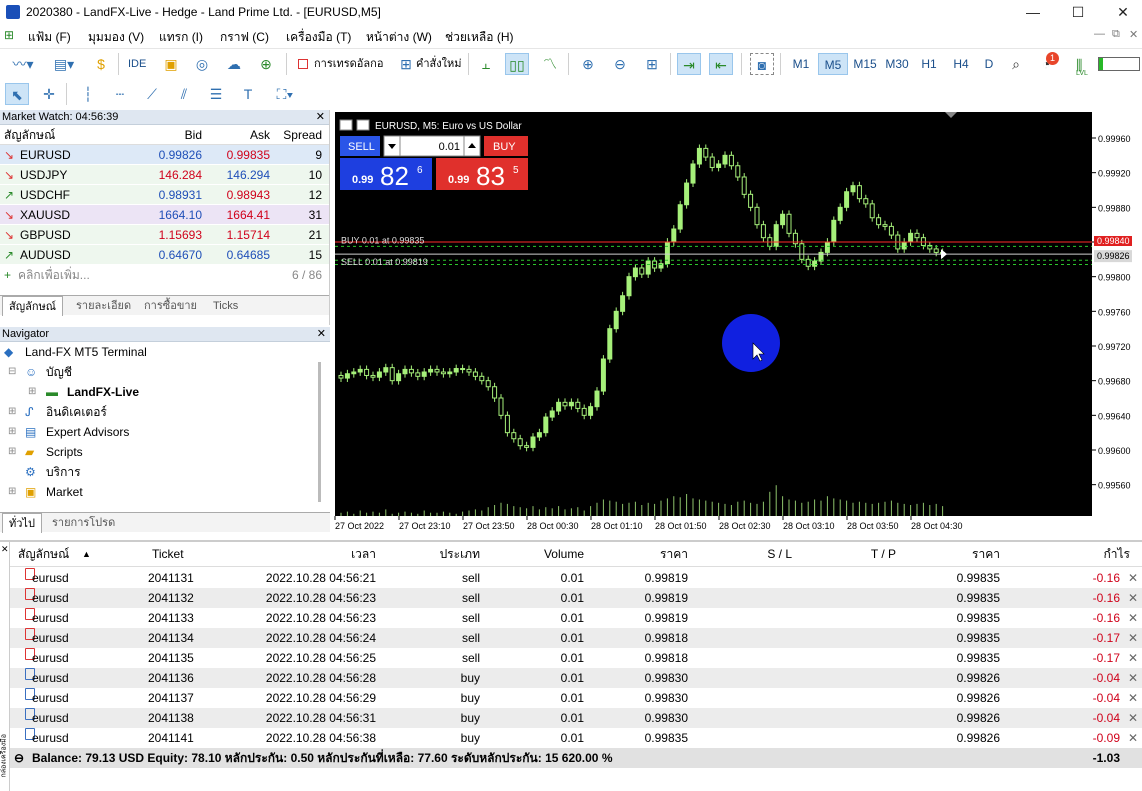 This screenshot has width=1142, height=791. Describe the element at coordinates (164, 275) in the screenshot. I see `add-symbol-row: + คลิกเพื่อเพิ่ม... 6 / 86` at that location.